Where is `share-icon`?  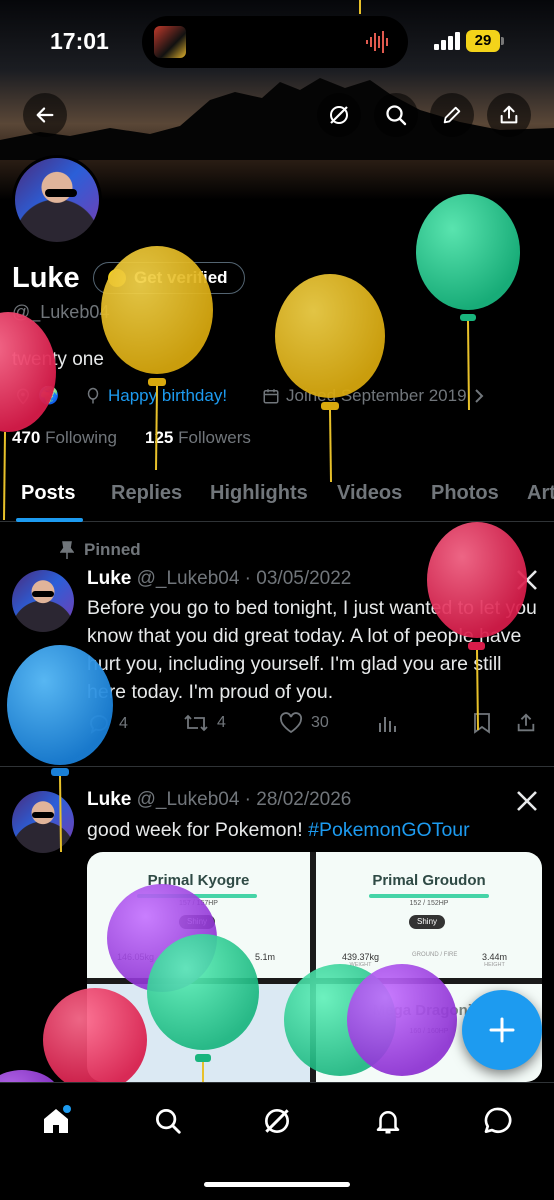 share-icon is located at coordinates (509, 114).